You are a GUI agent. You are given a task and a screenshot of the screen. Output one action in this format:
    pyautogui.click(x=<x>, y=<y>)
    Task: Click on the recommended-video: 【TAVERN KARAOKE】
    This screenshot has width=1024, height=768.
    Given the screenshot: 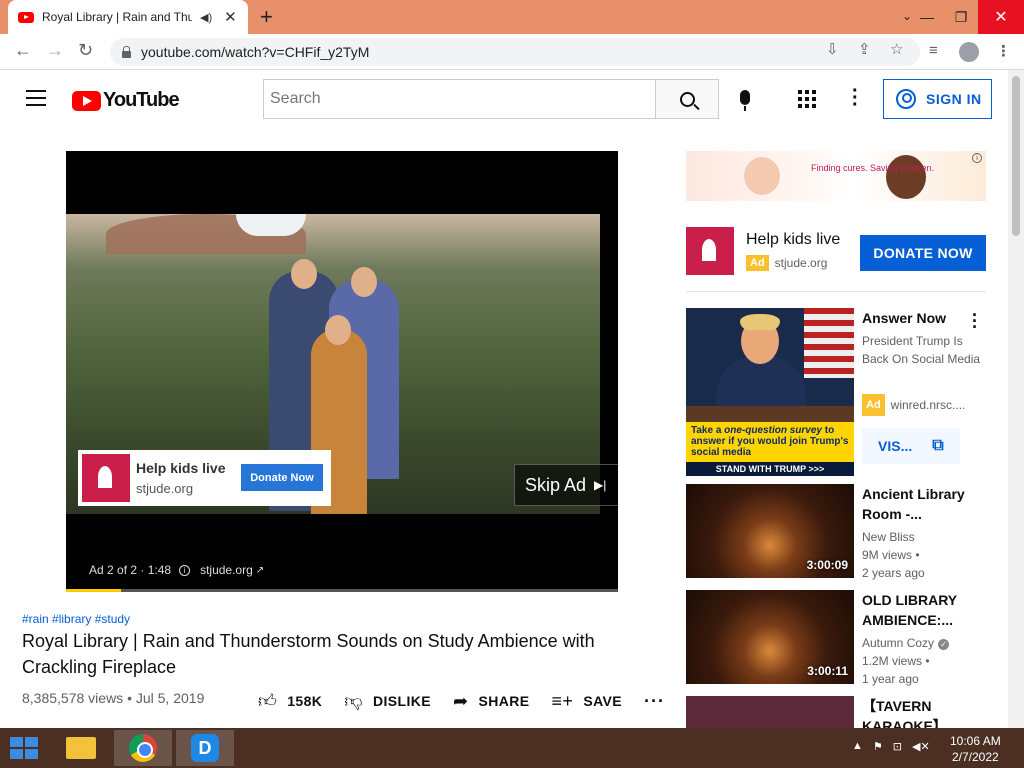 What is the action you would take?
    pyautogui.click(x=836, y=712)
    